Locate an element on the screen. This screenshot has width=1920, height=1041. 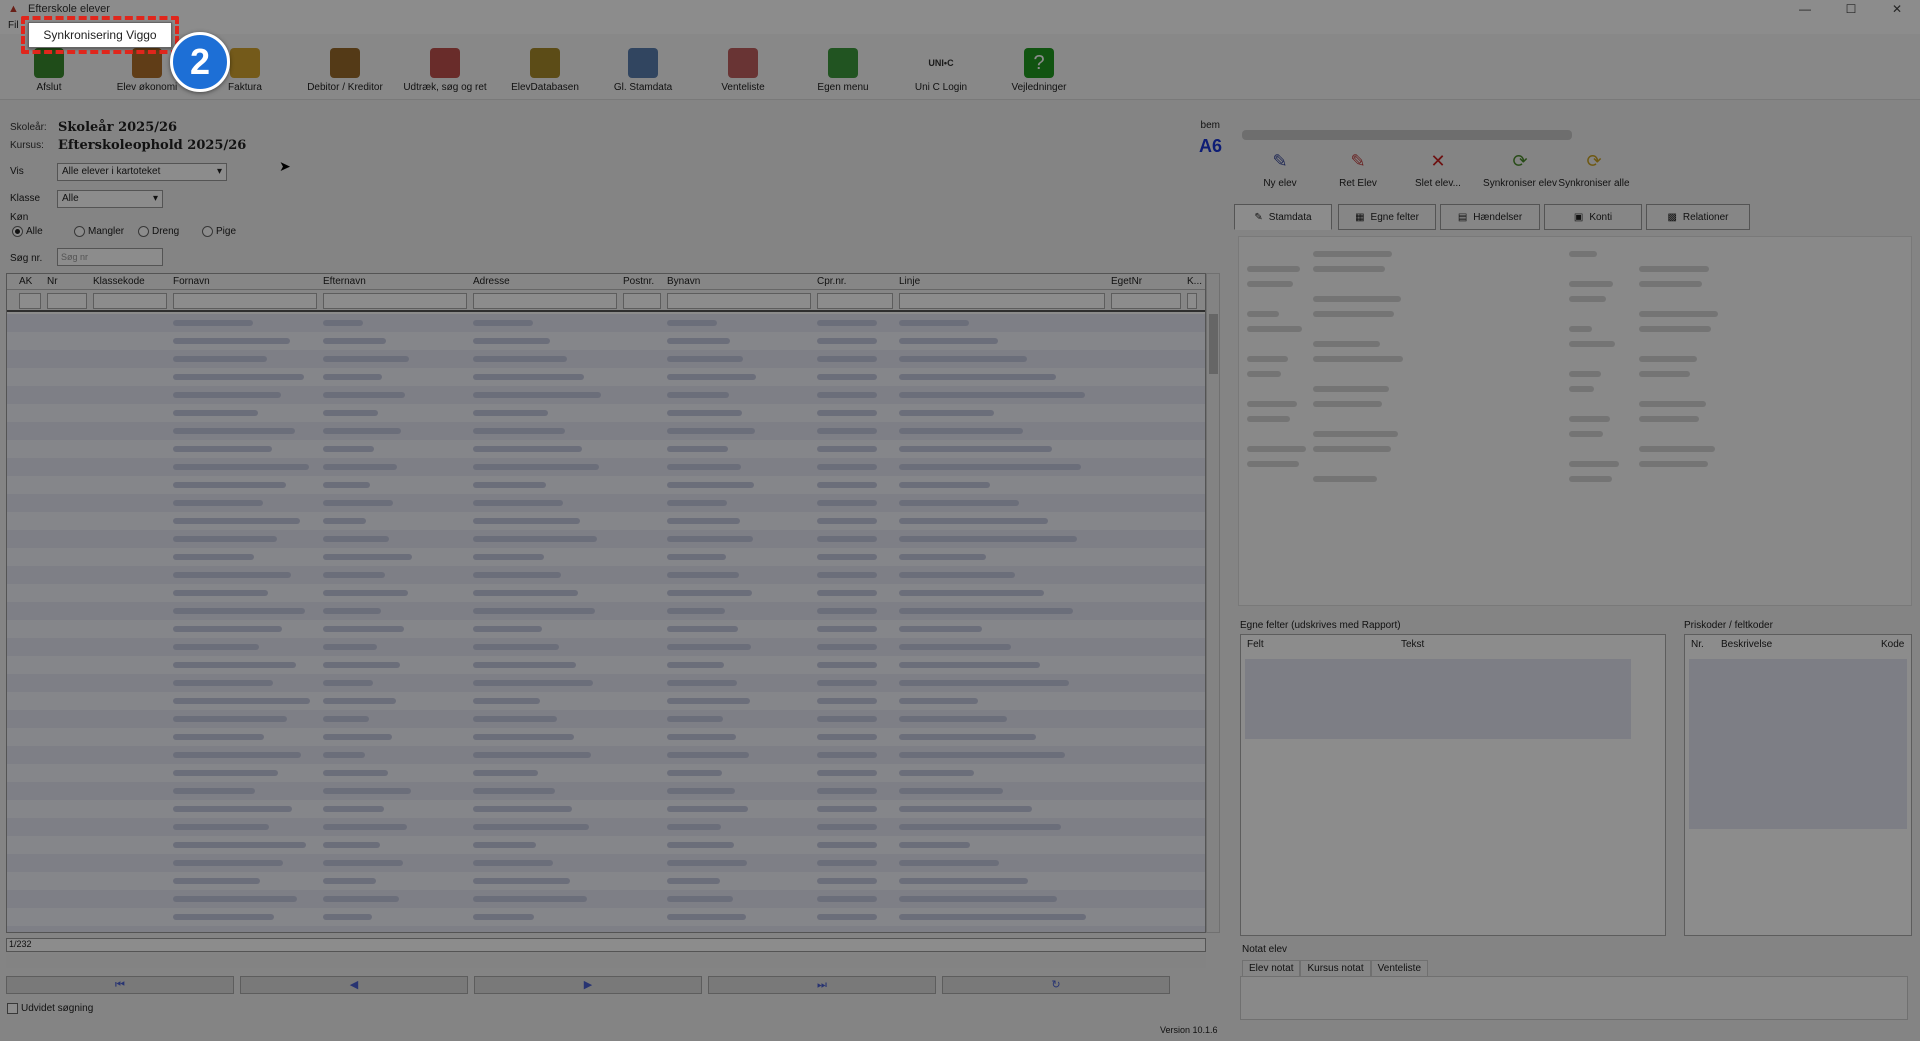
highlight-box is located at coordinates (100, 35).